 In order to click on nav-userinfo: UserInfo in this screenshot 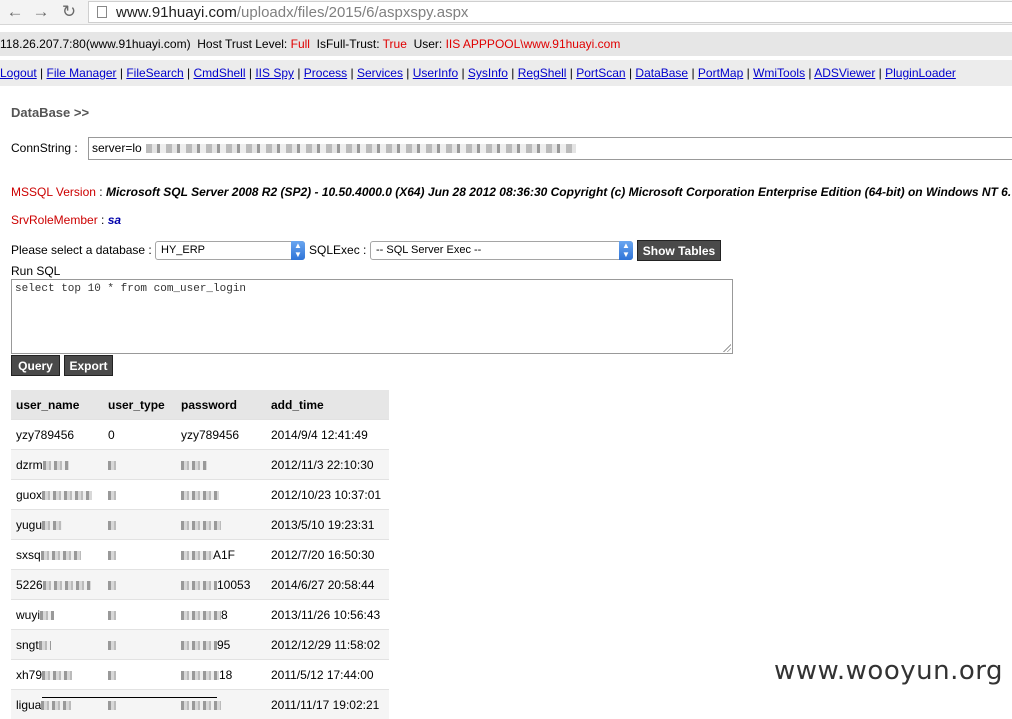, I will do `click(435, 73)`.